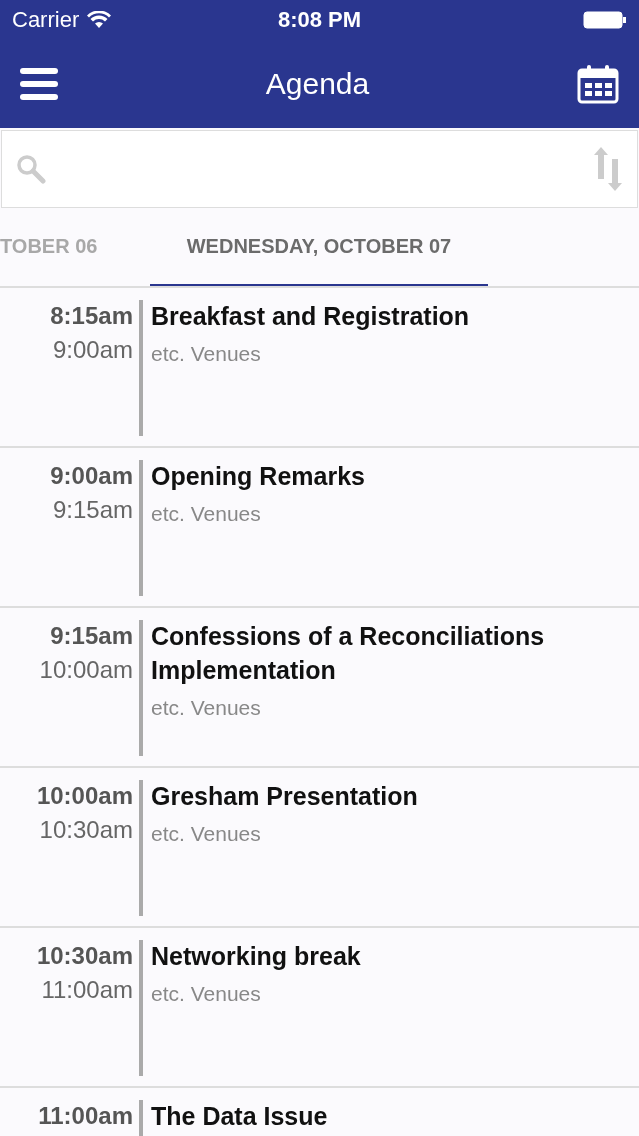 The width and height of the screenshot is (639, 1136). I want to click on end-time: 10:30am, so click(85, 830).